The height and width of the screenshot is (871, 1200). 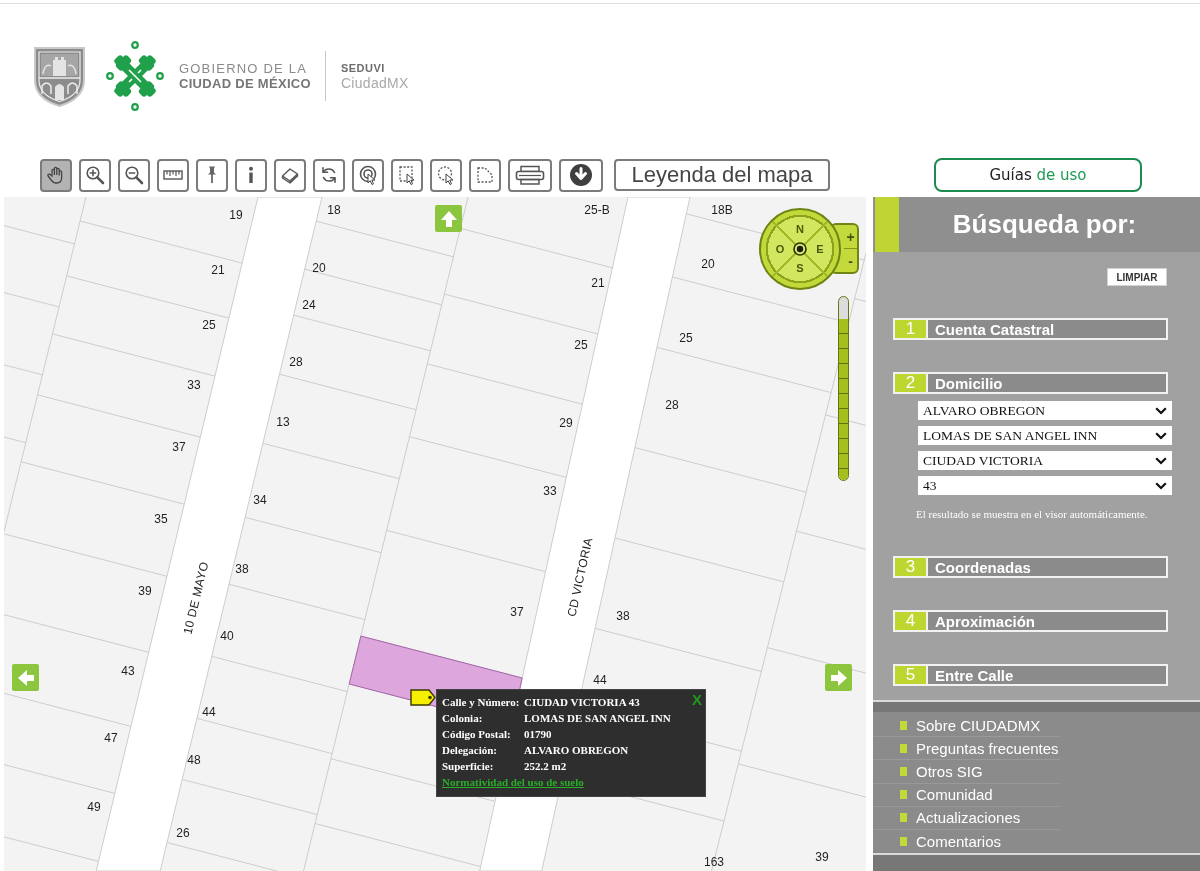 I want to click on dropdown: ALVARO OBREGON, so click(x=1045, y=410).